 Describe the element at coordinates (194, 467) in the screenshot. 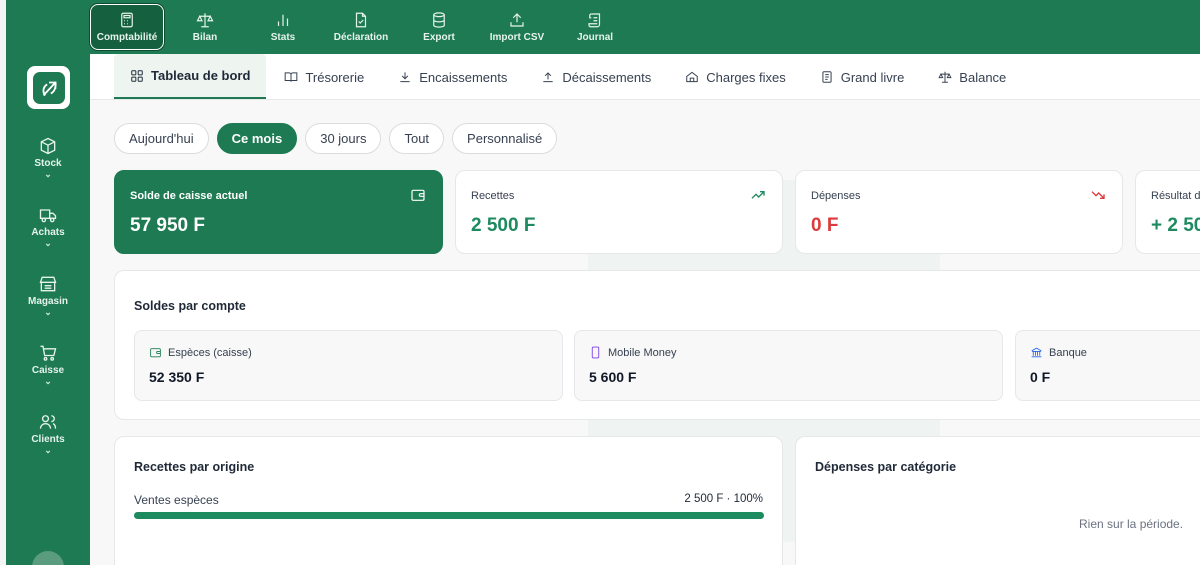

I see `section-title: Recettes par origine` at that location.